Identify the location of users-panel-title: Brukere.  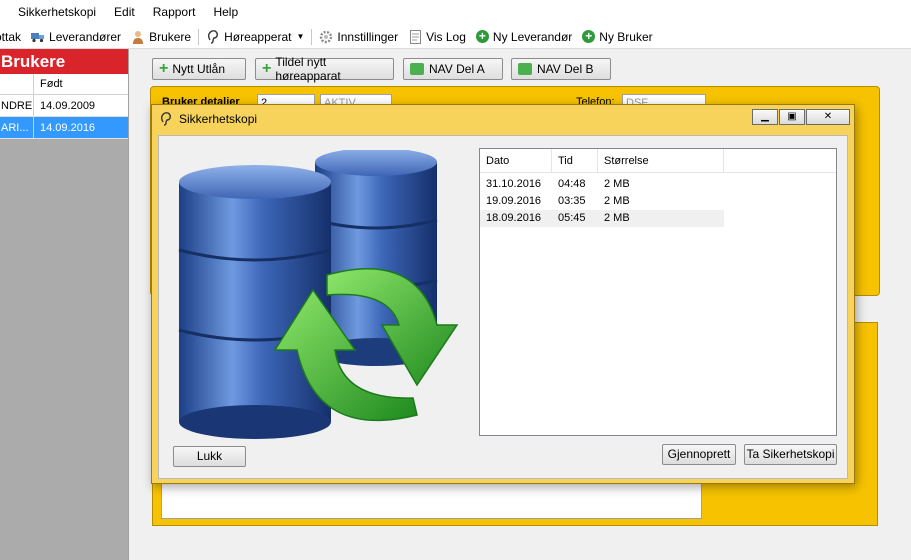
(64, 61).